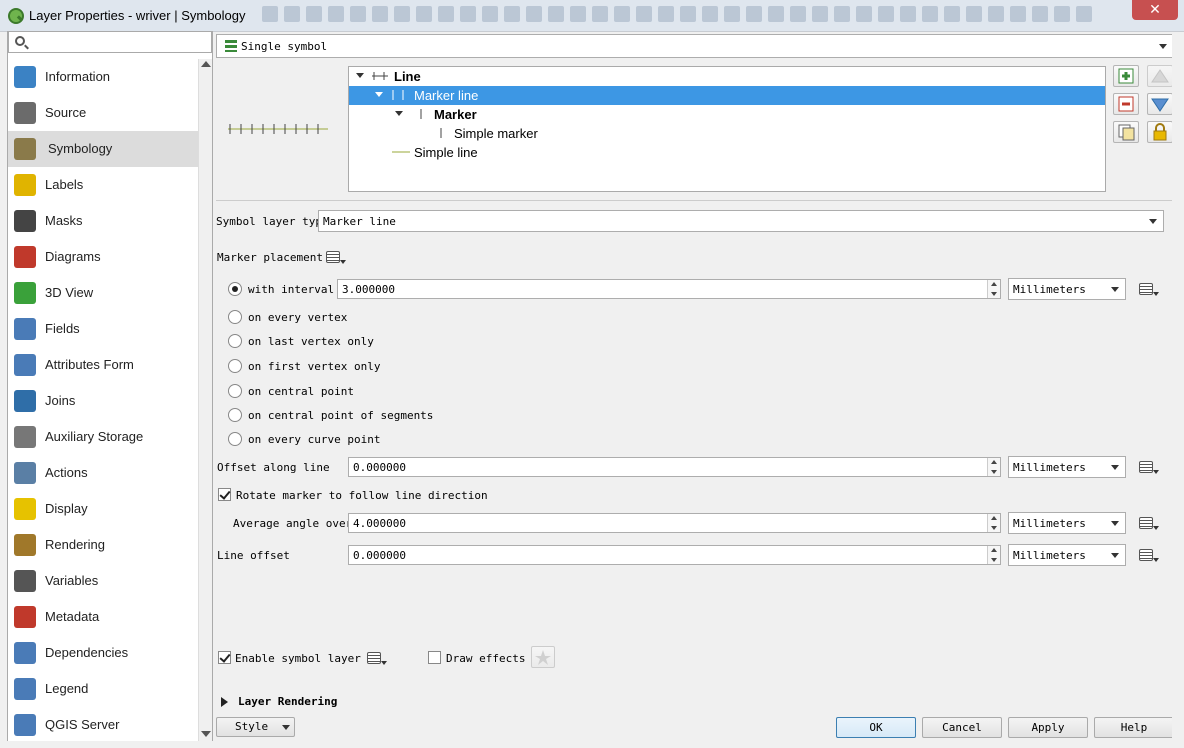 Image resolution: width=1184 pixels, height=748 pixels. What do you see at coordinates (287, 701) in the screenshot?
I see `layer-rendering-header: Layer Rendering` at bounding box center [287, 701].